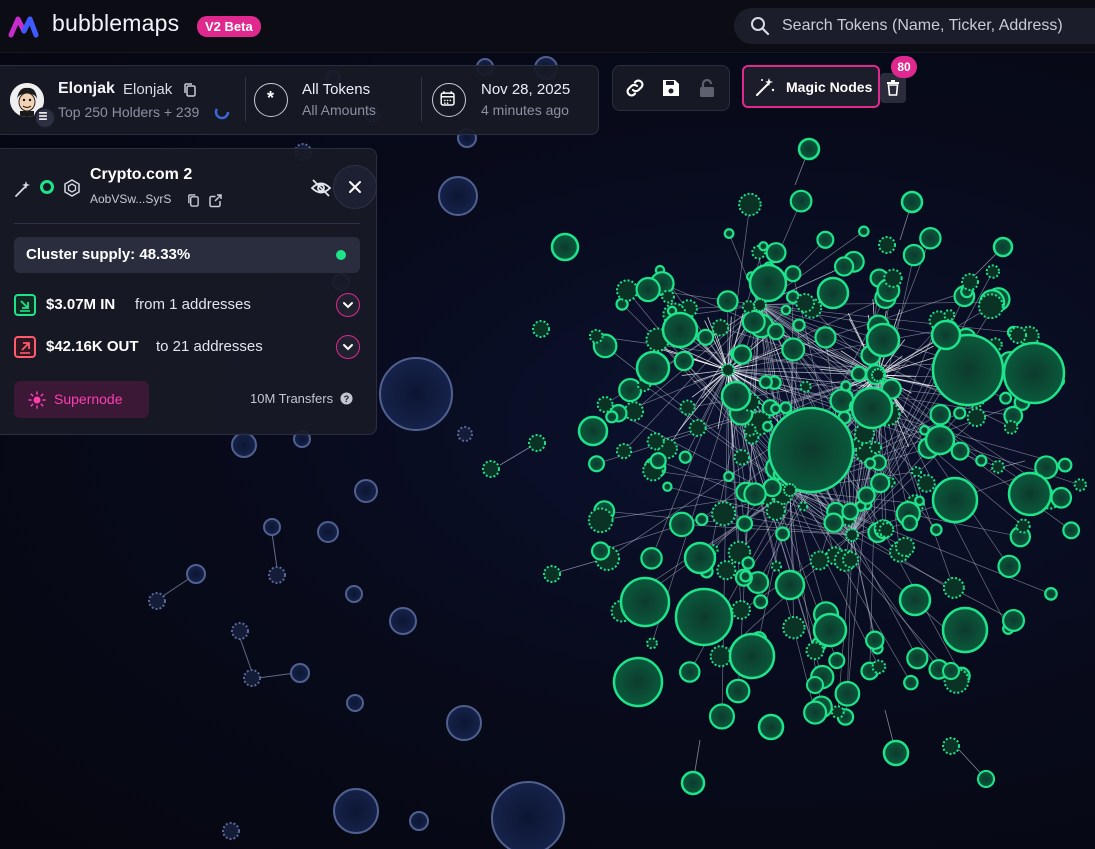 This screenshot has width=1095, height=849. I want to click on search-input: Search Tokens (Name, Ticker, Address), so click(914, 26).